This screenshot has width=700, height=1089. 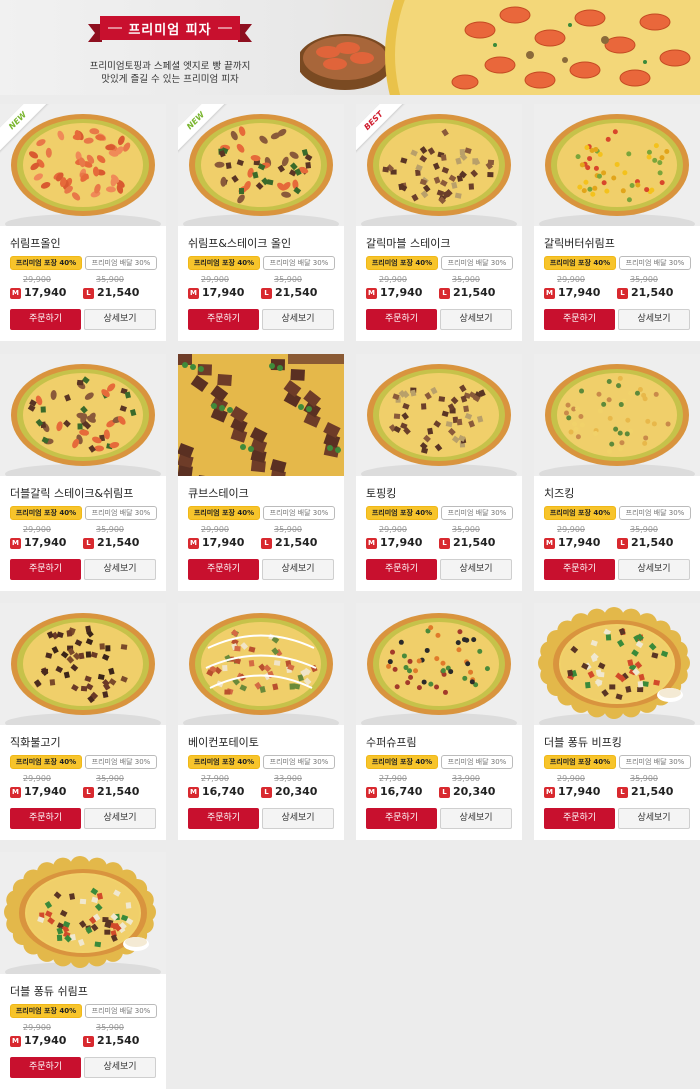 What do you see at coordinates (49, 991) in the screenshot?
I see `product-name: 더블 퐁듀 쉬림프` at bounding box center [49, 991].